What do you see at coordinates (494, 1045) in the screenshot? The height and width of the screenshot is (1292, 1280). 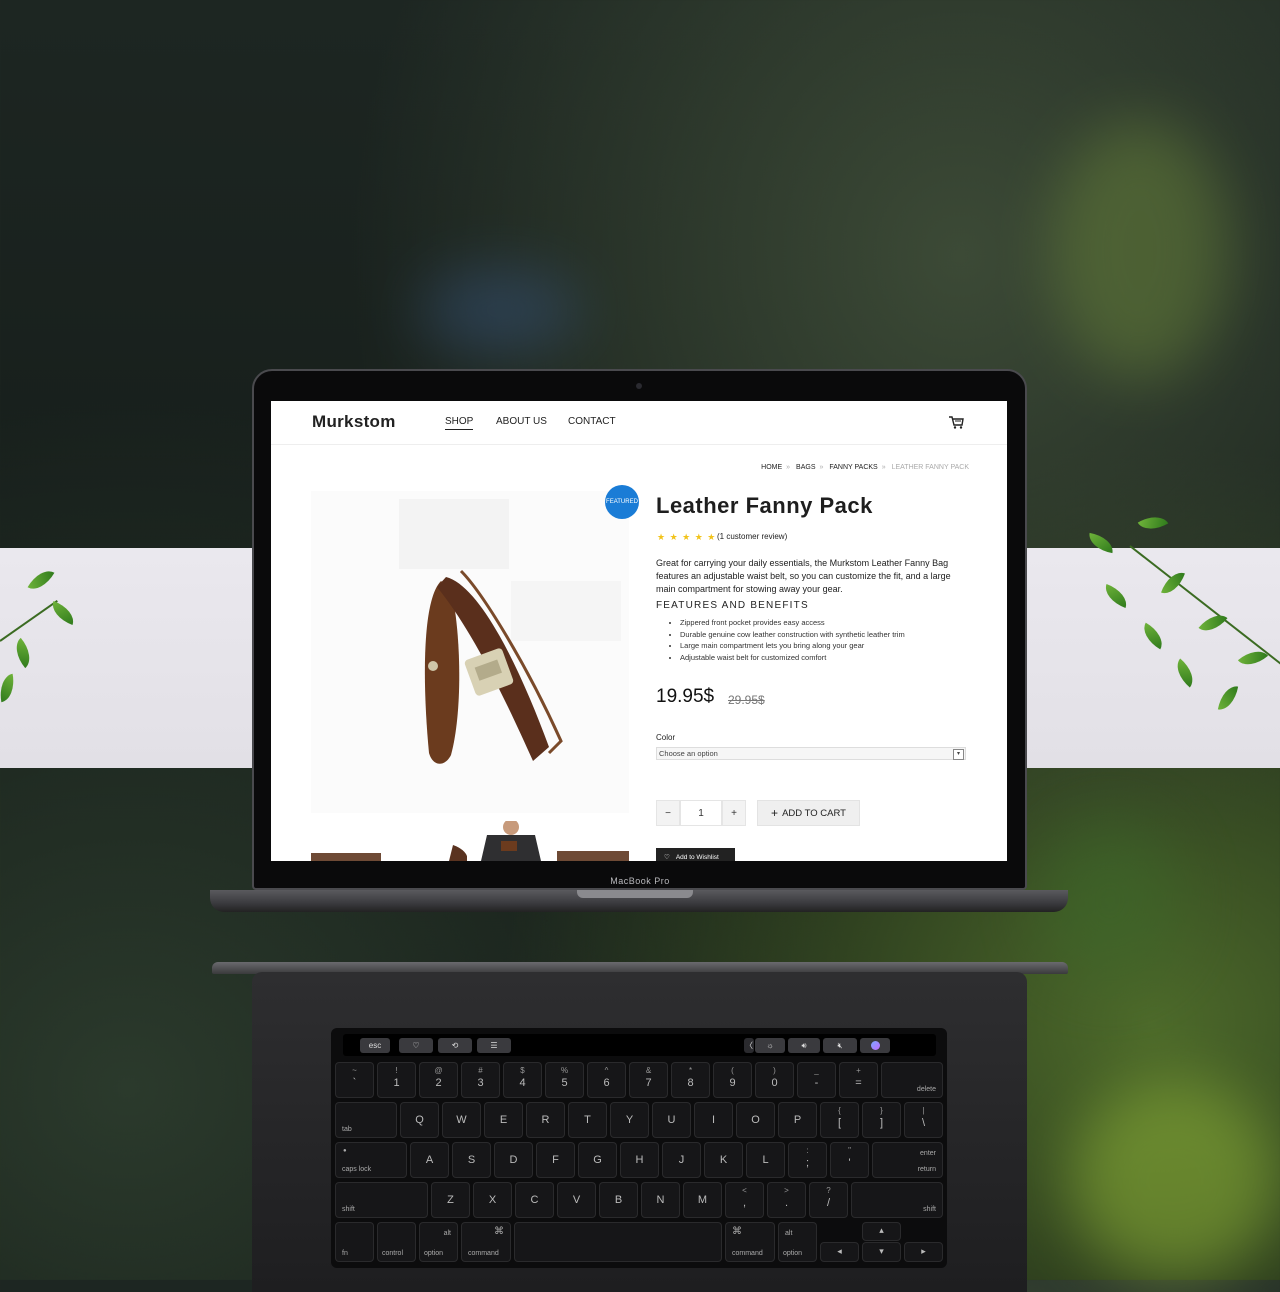 I see `sliders-icon: ☰` at bounding box center [494, 1045].